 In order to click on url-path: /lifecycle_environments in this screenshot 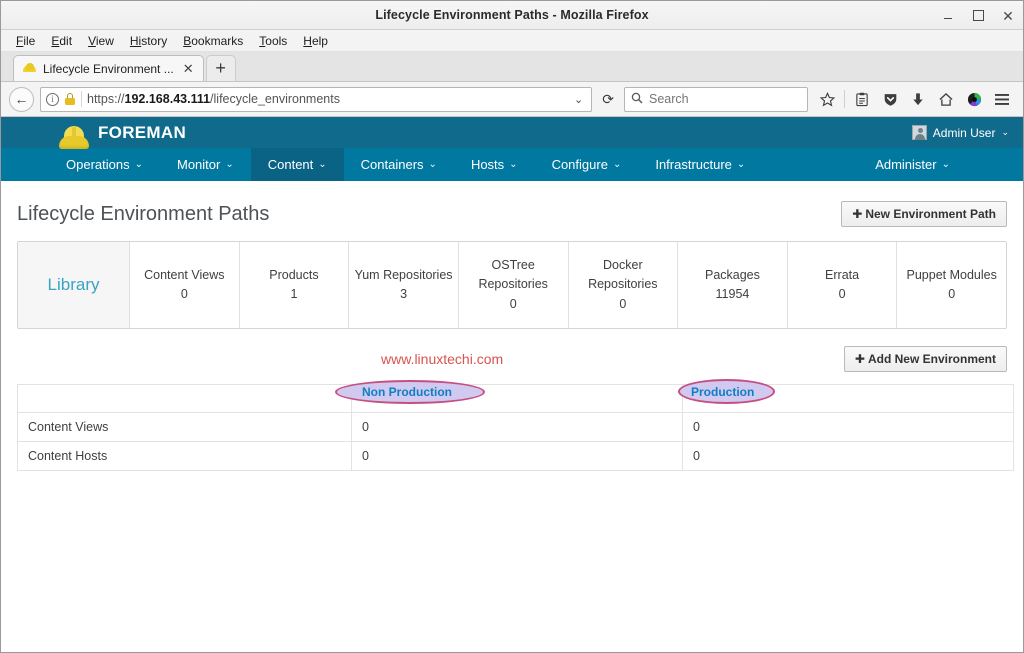, I will do `click(275, 99)`.